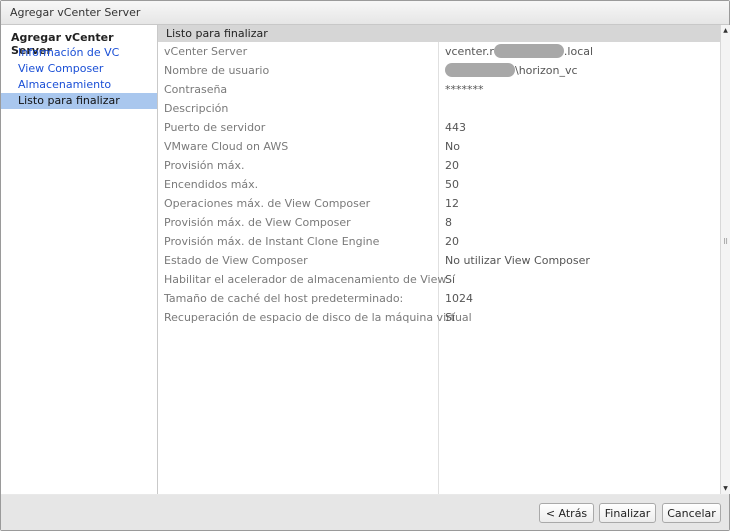 The width and height of the screenshot is (730, 531). Describe the element at coordinates (439, 108) in the screenshot. I see `summary-row: Descripción` at that location.